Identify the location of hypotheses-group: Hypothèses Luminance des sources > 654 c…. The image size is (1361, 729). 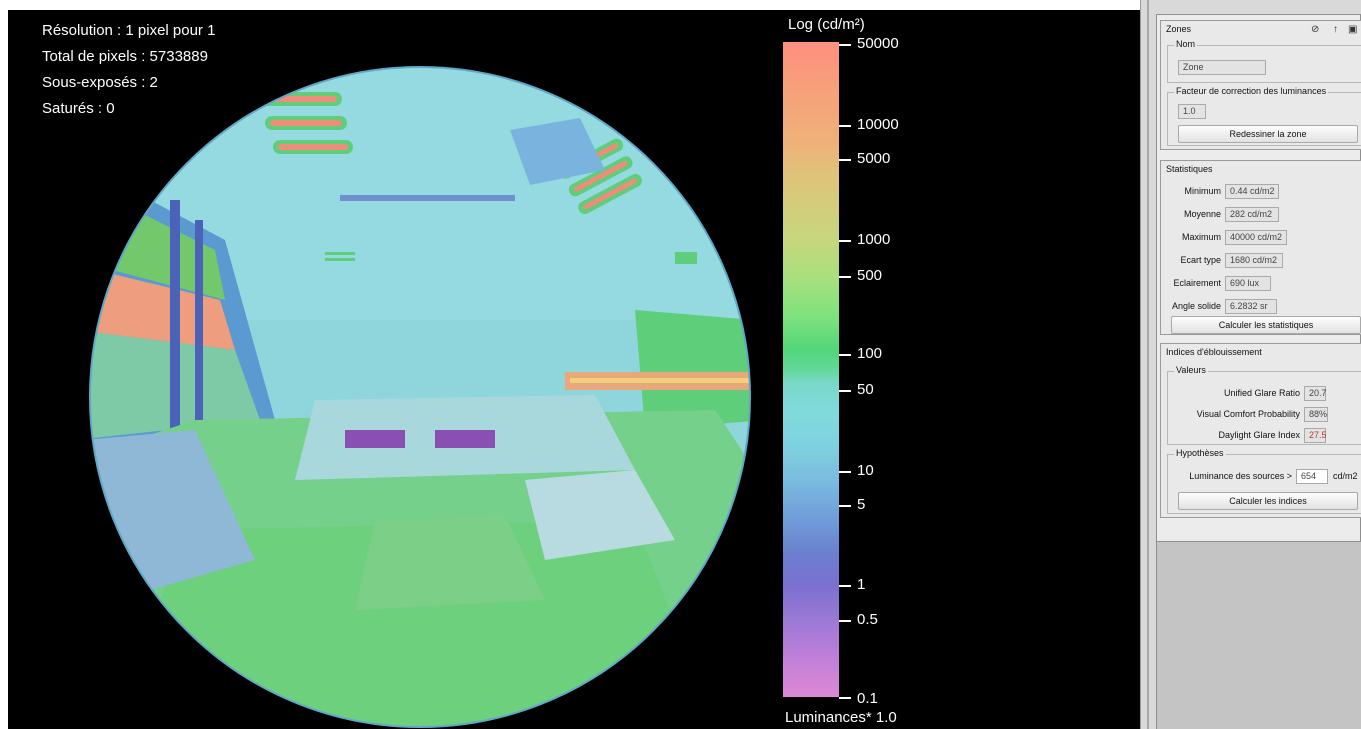
(1264, 481).